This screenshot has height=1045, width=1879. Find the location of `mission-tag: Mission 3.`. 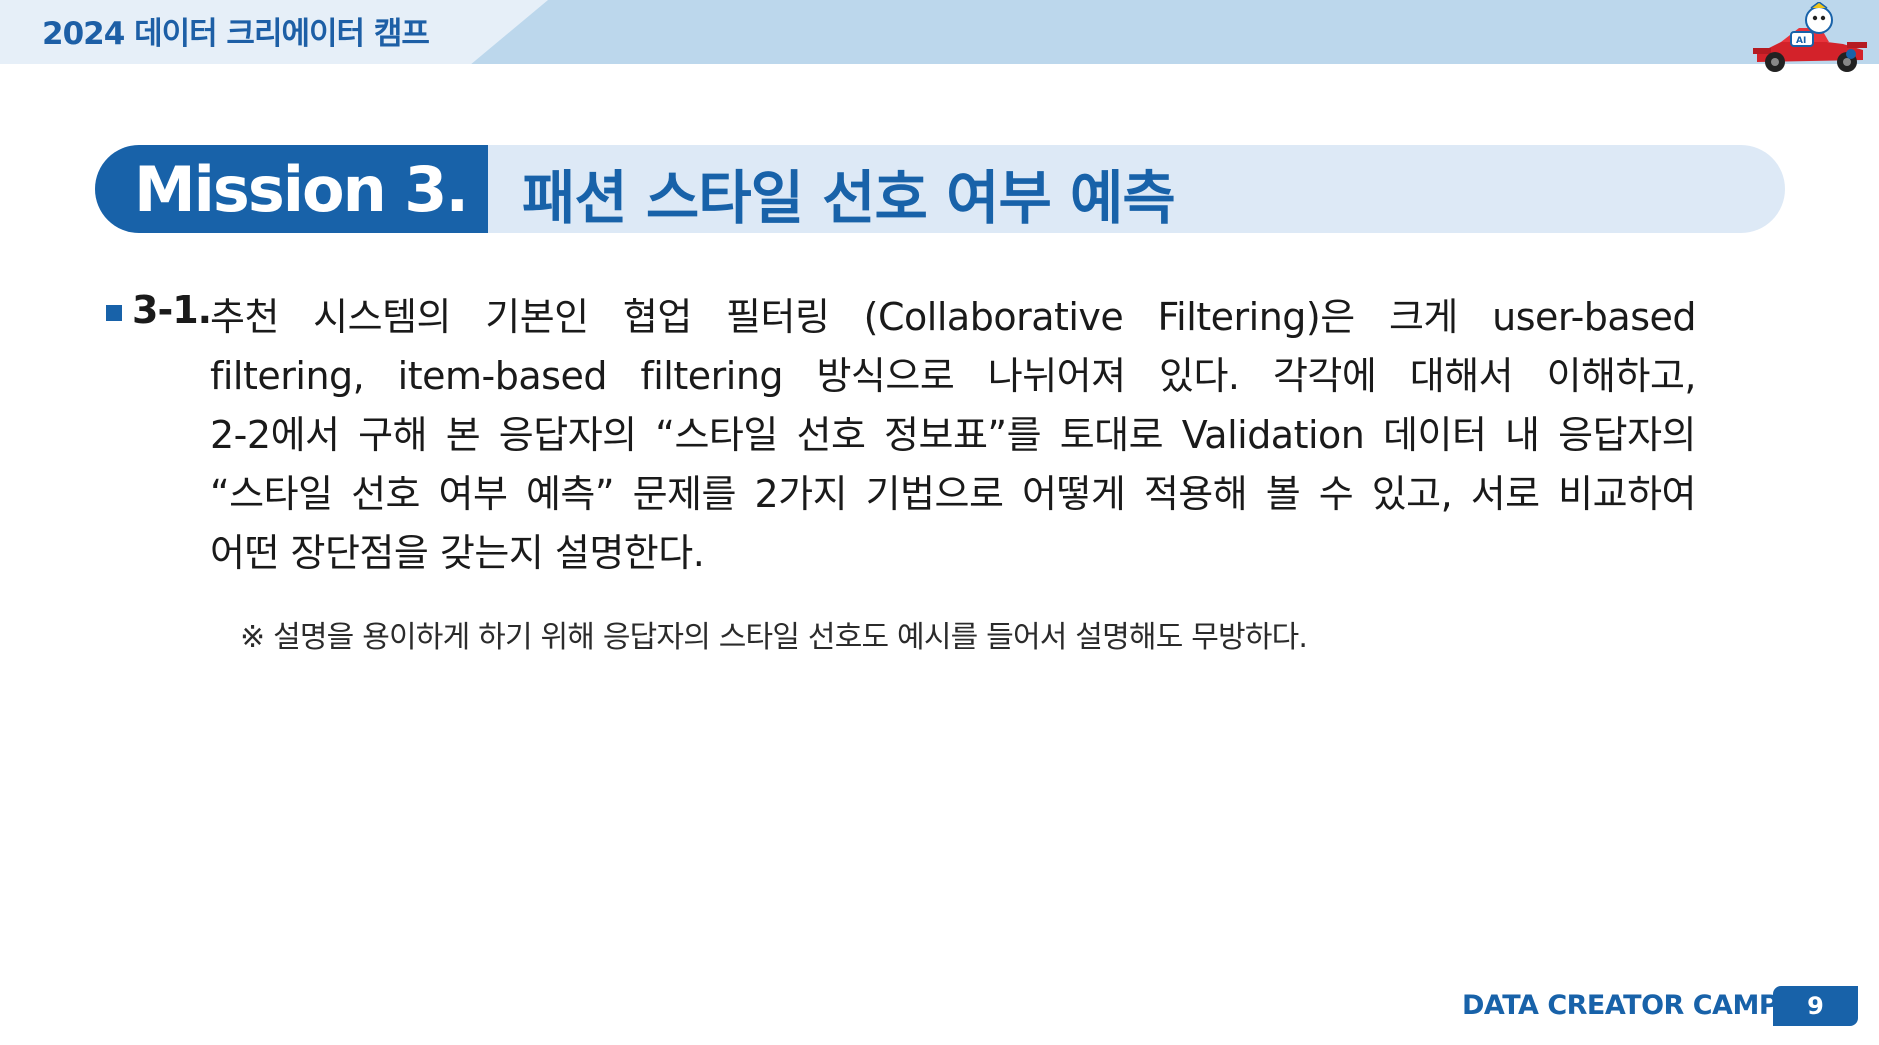

mission-tag: Mission 3. is located at coordinates (291, 189).